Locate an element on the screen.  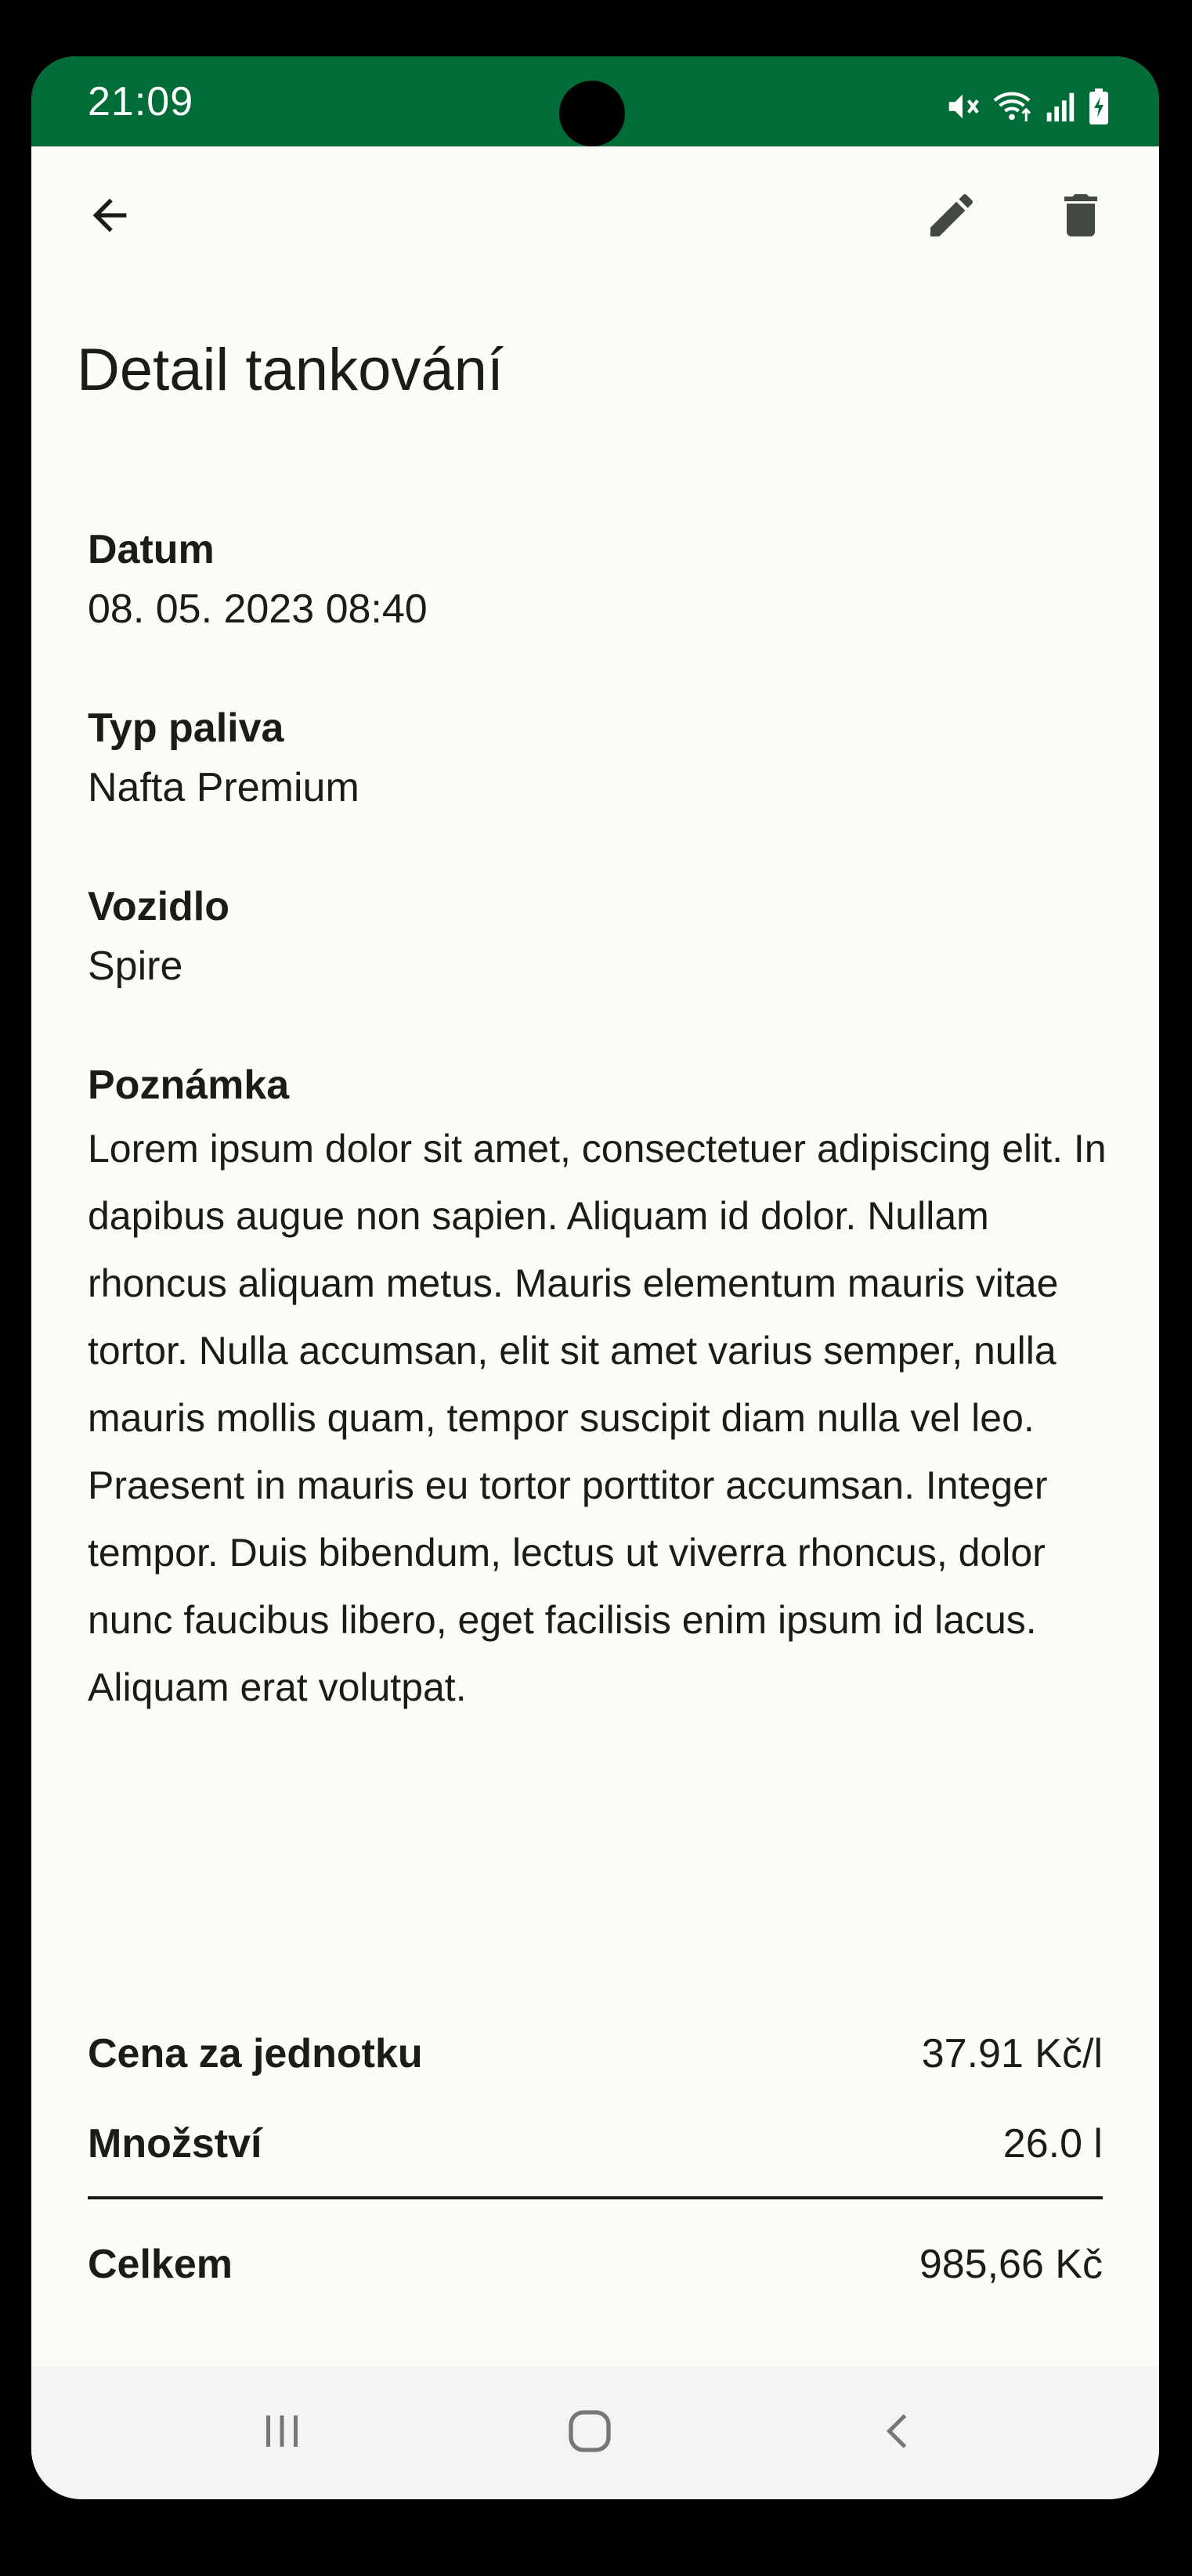
summary-divider is located at coordinates (595, 2197).